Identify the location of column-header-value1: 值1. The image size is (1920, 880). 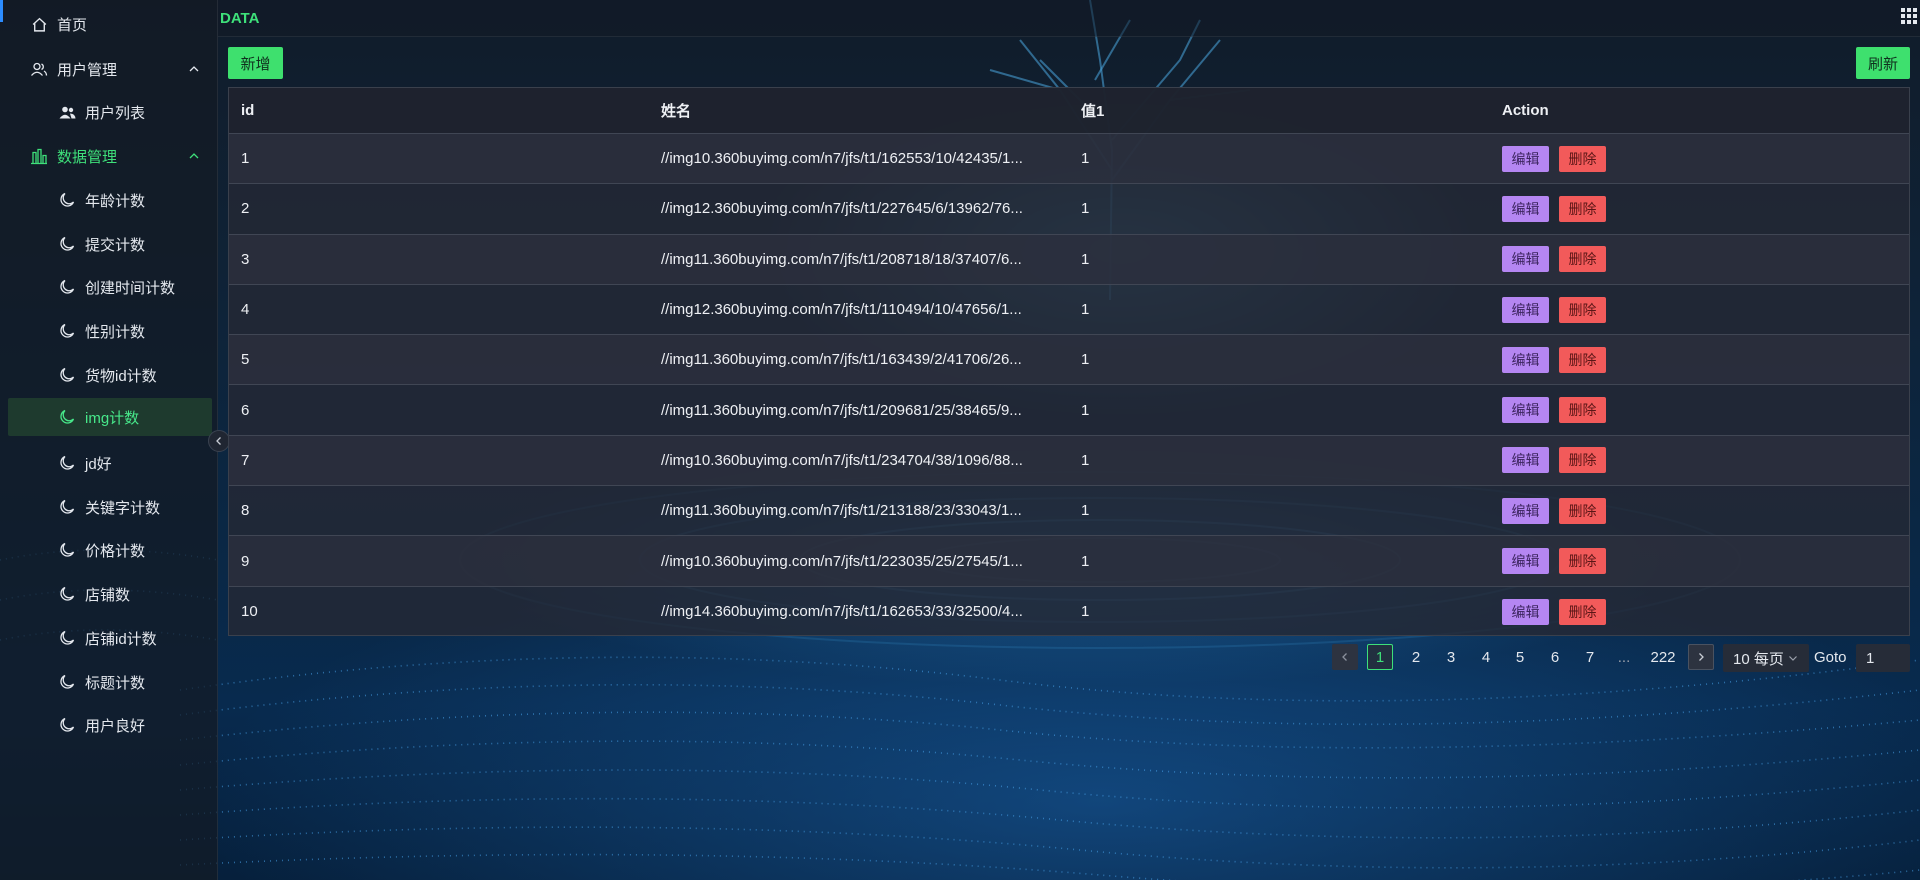
(1092, 110).